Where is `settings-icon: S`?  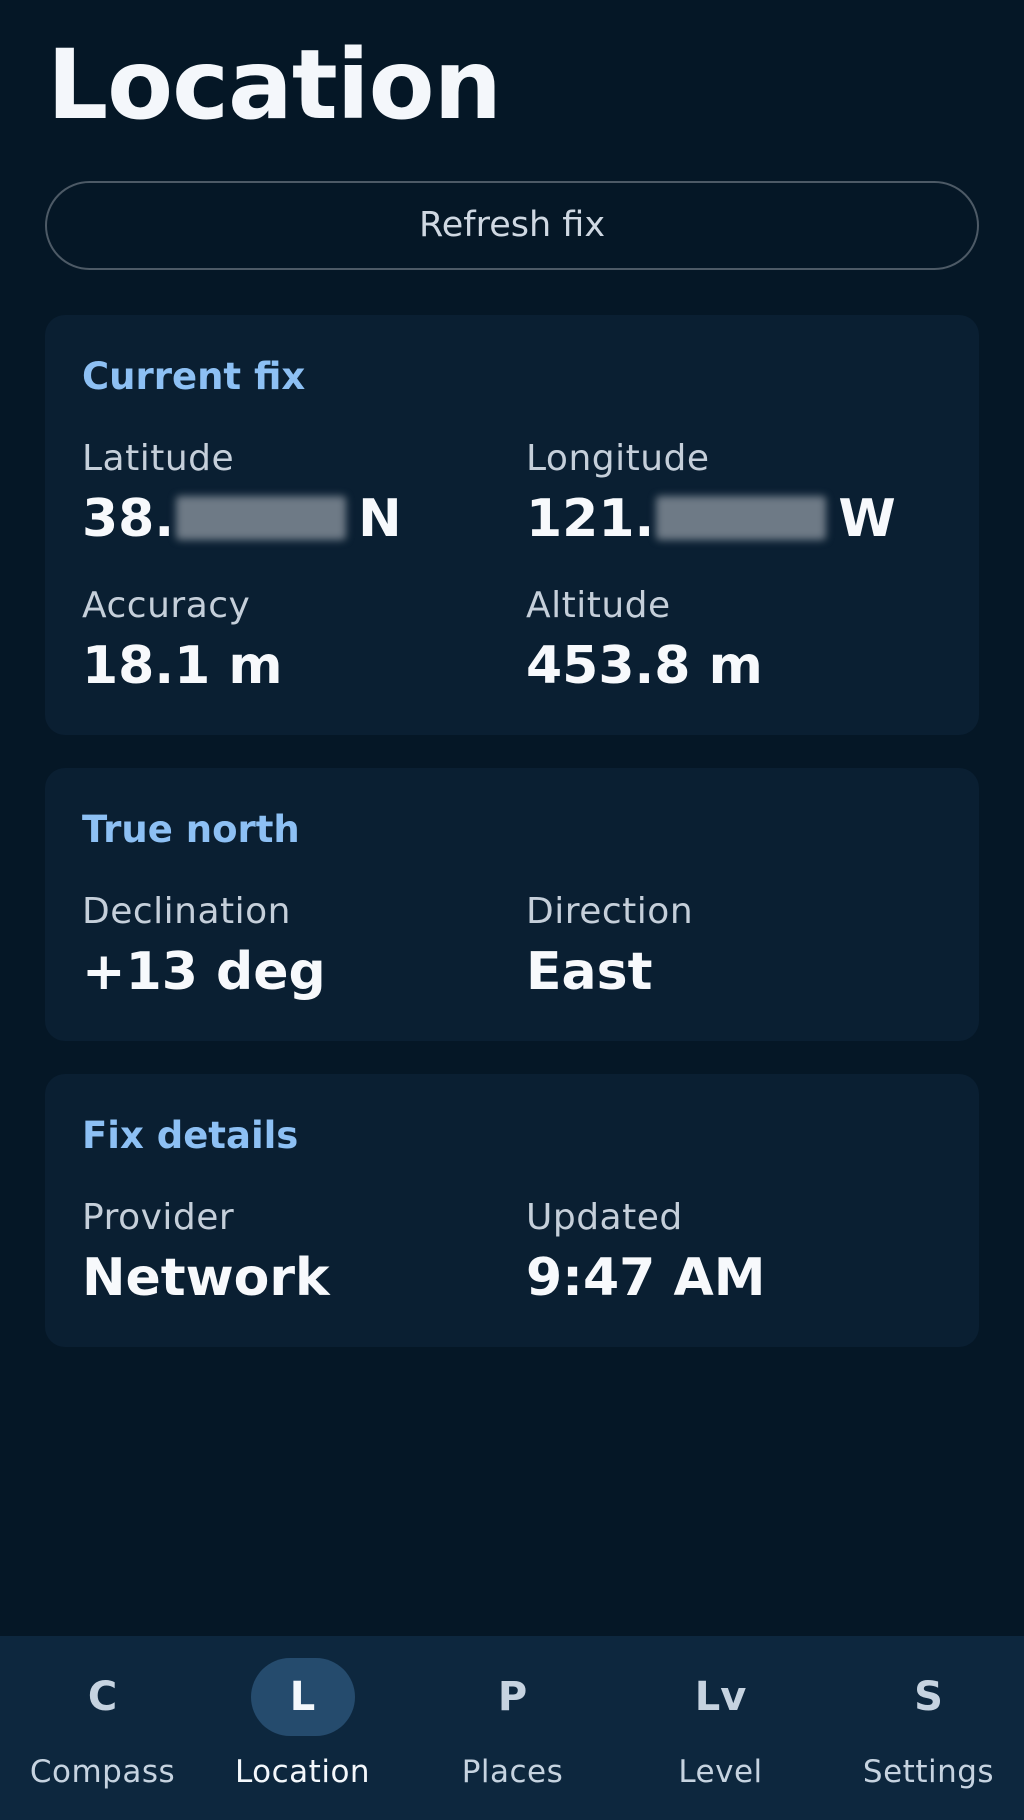 settings-icon: S is located at coordinates (928, 1697).